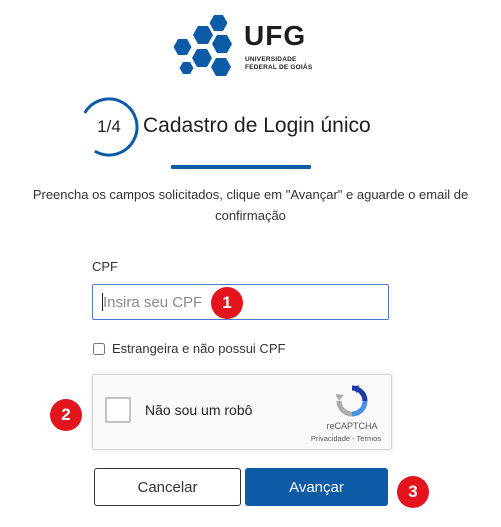  What do you see at coordinates (102, 302) in the screenshot?
I see `text-cursor` at bounding box center [102, 302].